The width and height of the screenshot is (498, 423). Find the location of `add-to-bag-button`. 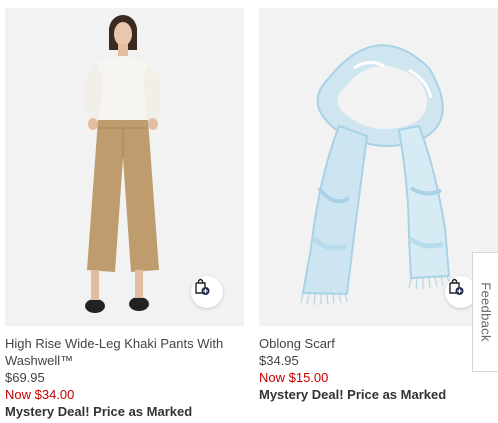

add-to-bag-button is located at coordinates (207, 292).